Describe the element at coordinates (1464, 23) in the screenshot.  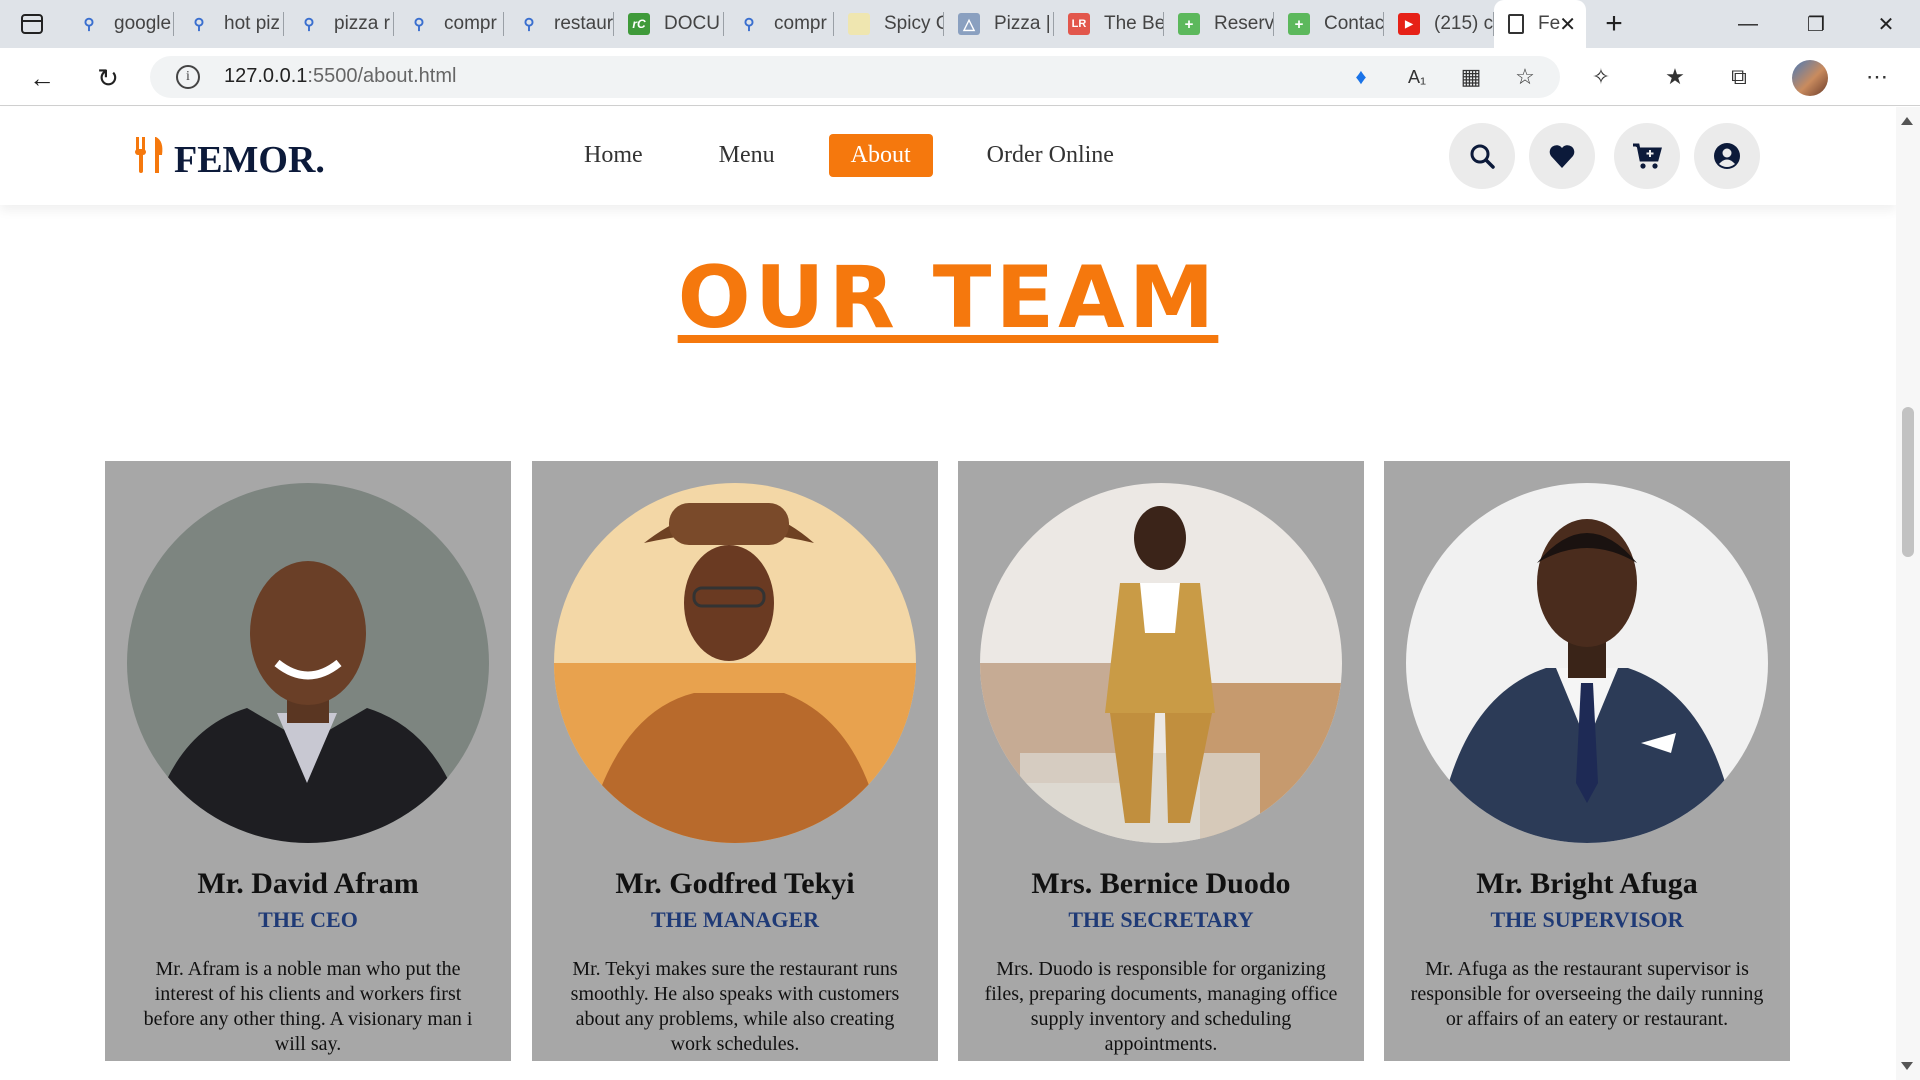
I see `tab-title: (215) c` at that location.